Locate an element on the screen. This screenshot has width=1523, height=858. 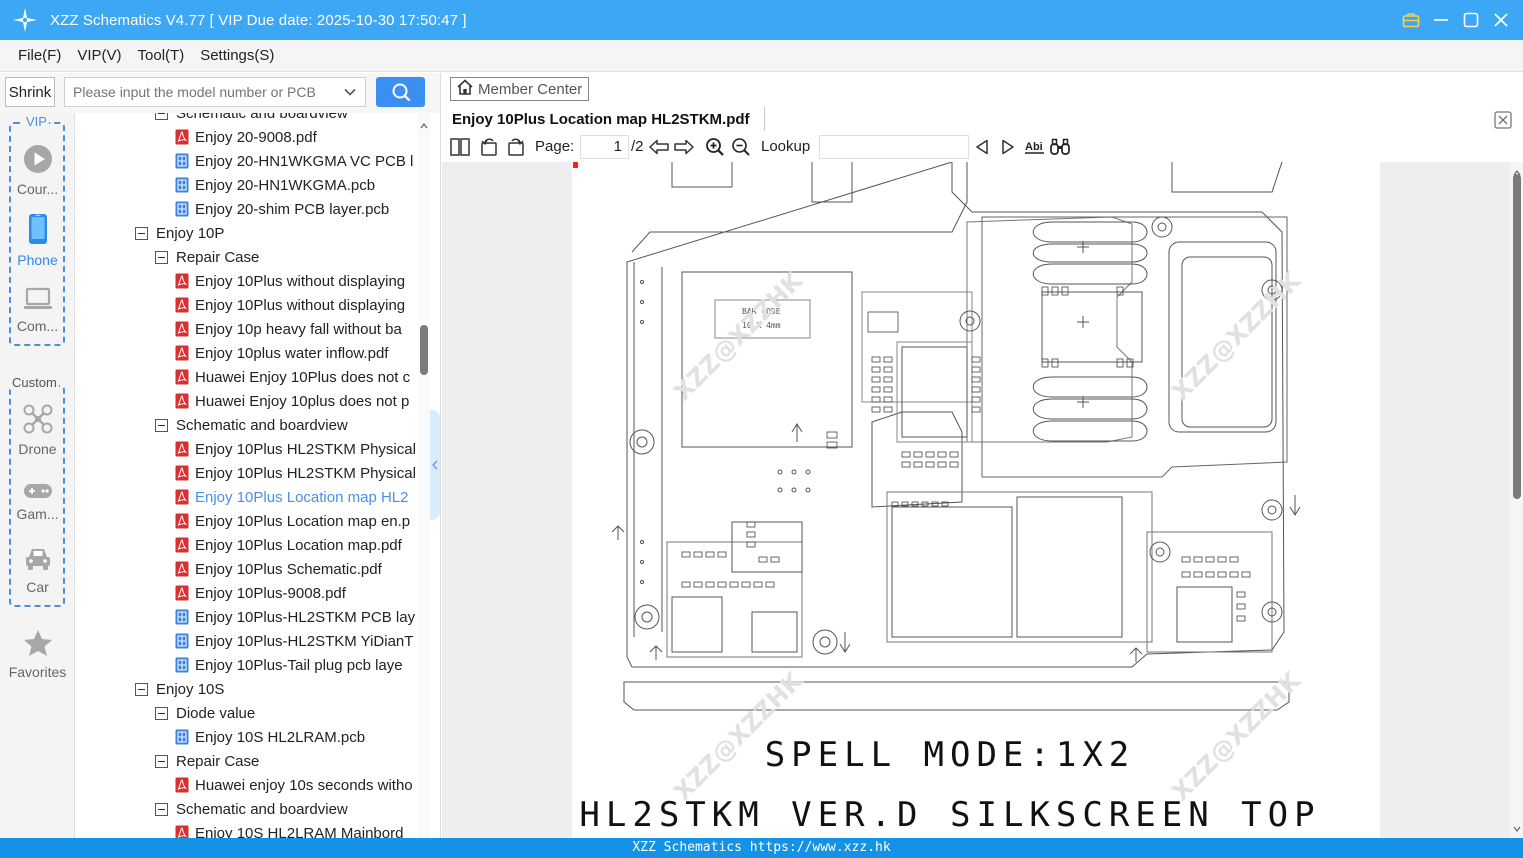
category-drone: Drone is located at coordinates (37, 430).